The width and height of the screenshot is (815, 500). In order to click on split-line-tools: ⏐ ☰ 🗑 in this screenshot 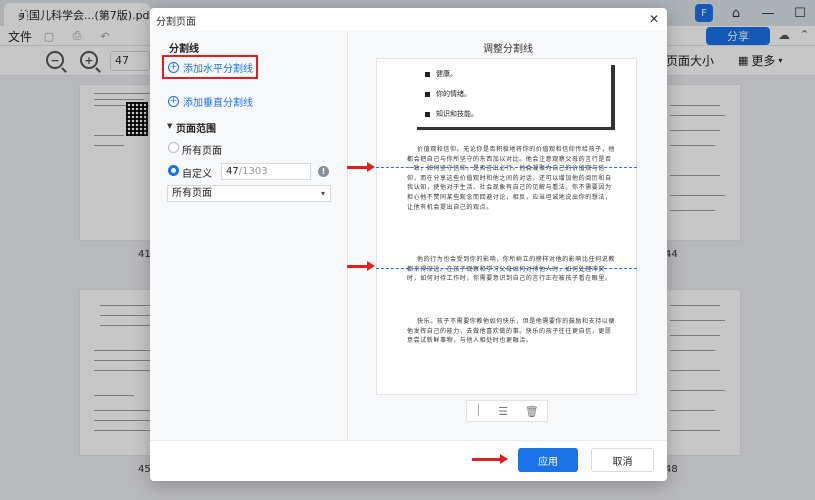, I will do `click(507, 411)`.